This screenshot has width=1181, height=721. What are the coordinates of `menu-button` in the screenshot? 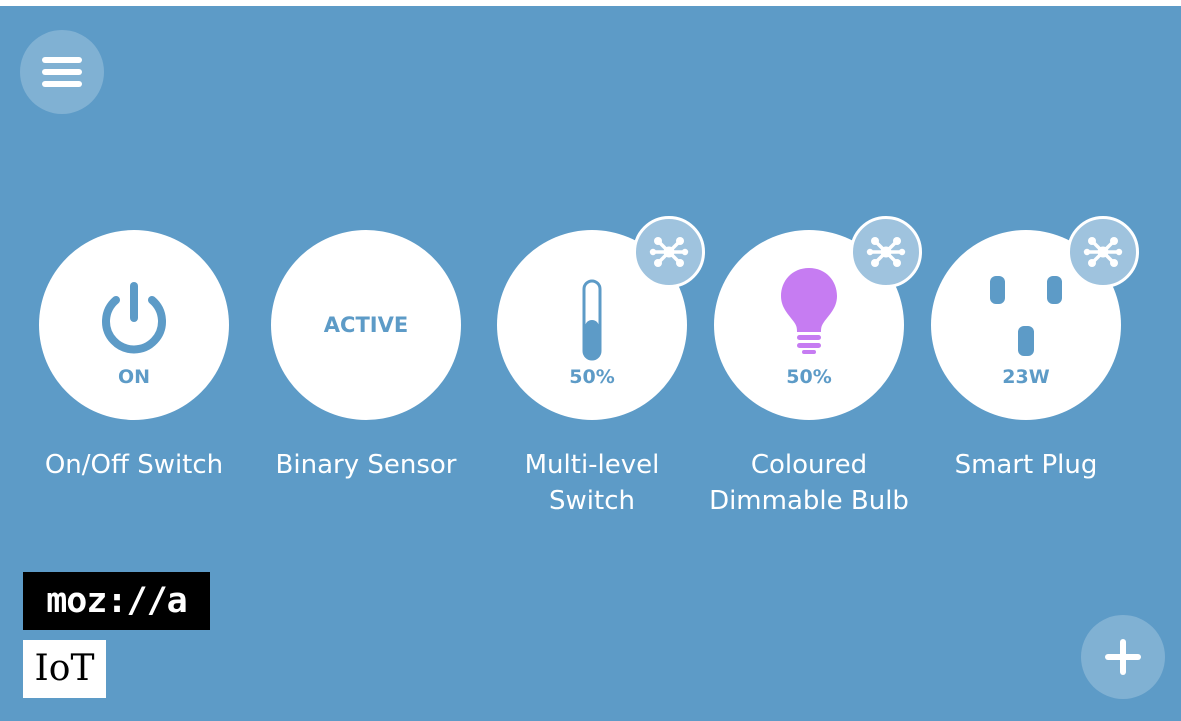 It's located at (62, 72).